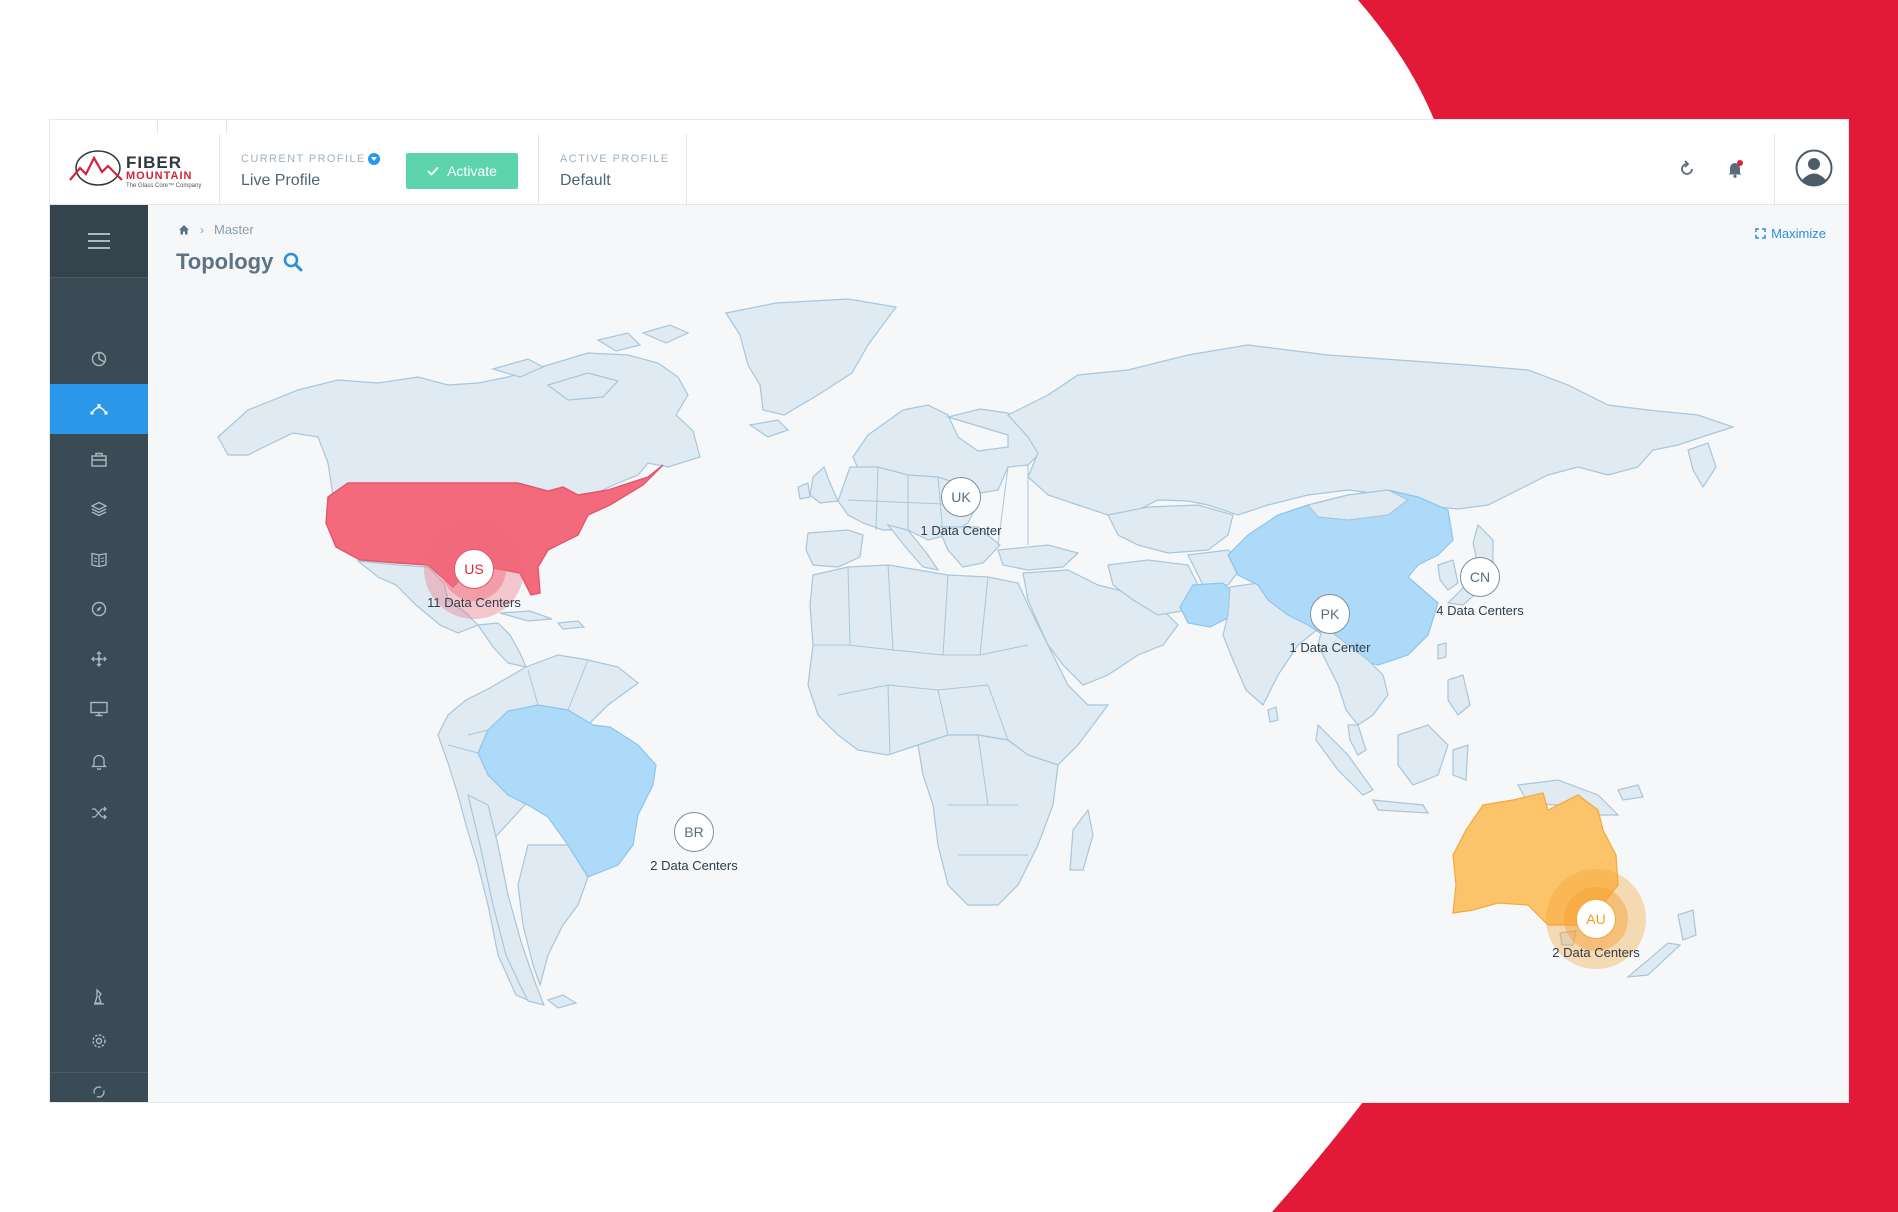 The image size is (1898, 1212). I want to click on sidebar-item-inventory, so click(99, 459).